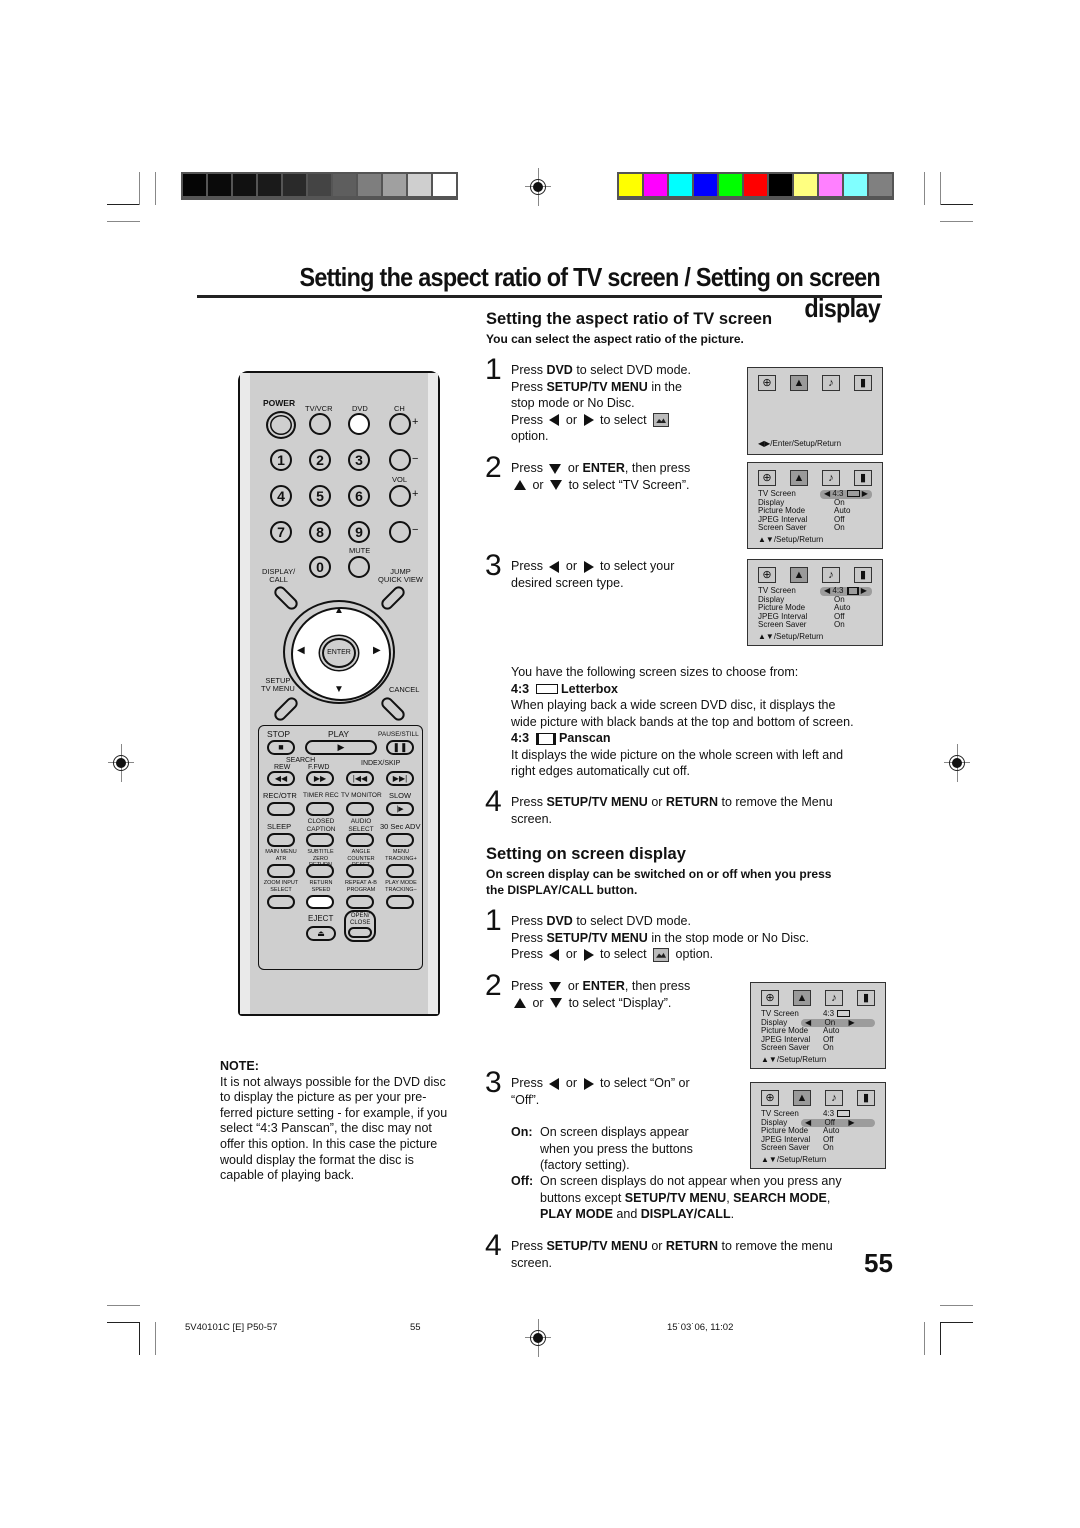  Describe the element at coordinates (320, 840) in the screenshot. I see `closed-caption-button` at that location.